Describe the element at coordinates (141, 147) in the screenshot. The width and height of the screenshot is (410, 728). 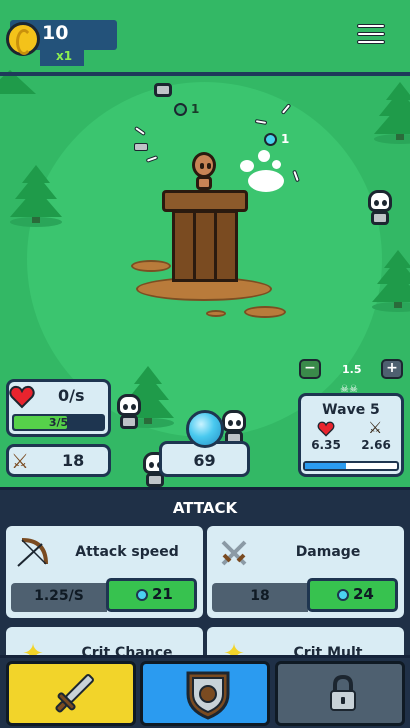
I see `bone-particle` at that location.